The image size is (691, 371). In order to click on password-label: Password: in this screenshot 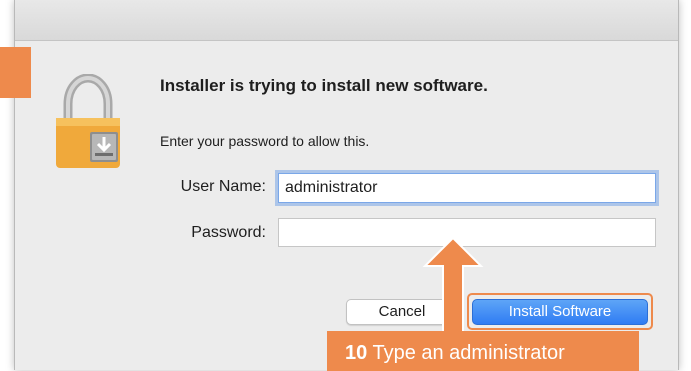, I will do `click(228, 232)`.